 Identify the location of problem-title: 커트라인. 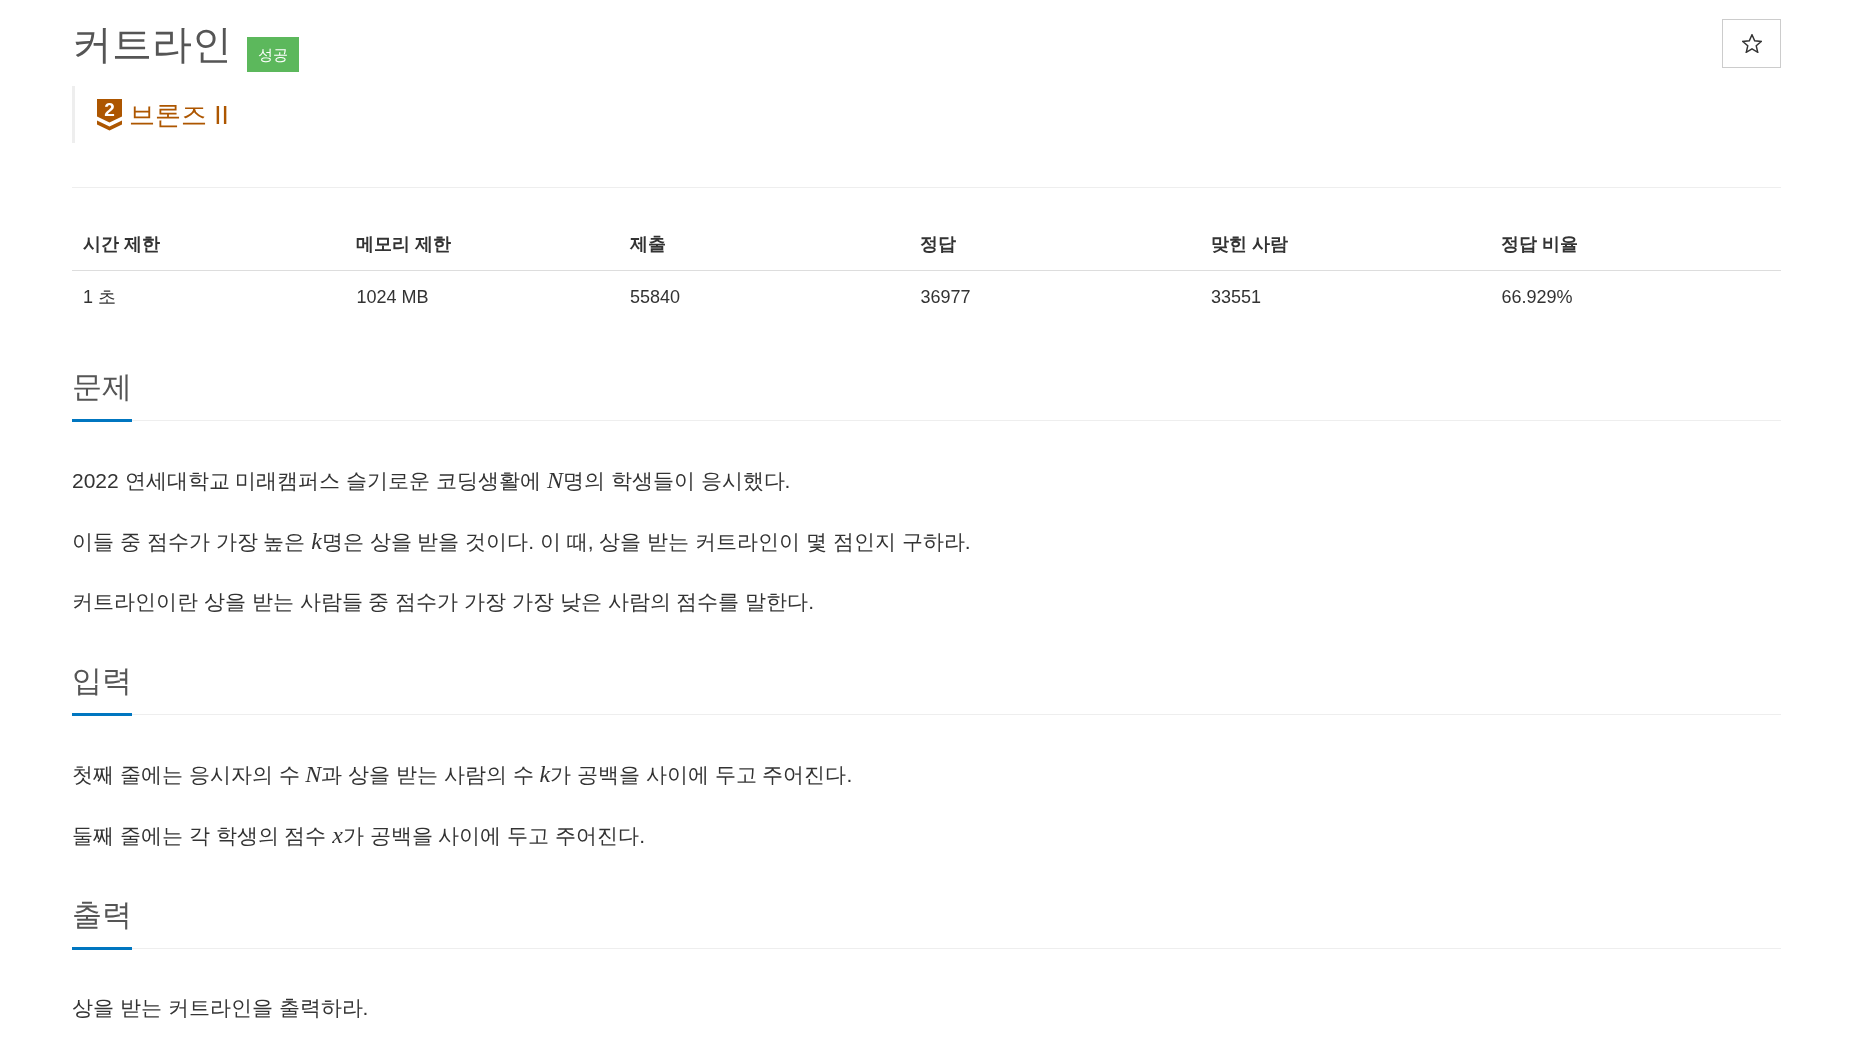
(152, 44).